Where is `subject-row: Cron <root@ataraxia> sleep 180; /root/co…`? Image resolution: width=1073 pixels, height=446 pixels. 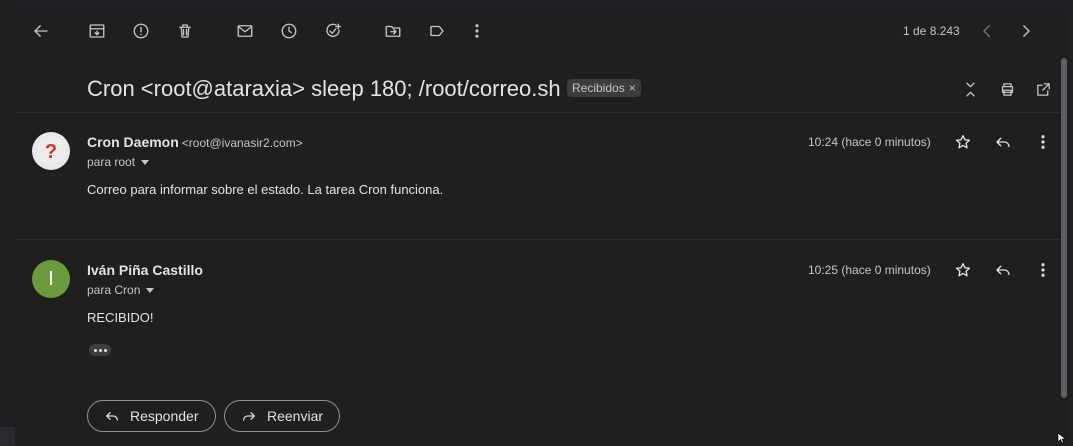 subject-row: Cron <root@ataraxia> sleep 180; /root/co… is located at coordinates (537, 84).